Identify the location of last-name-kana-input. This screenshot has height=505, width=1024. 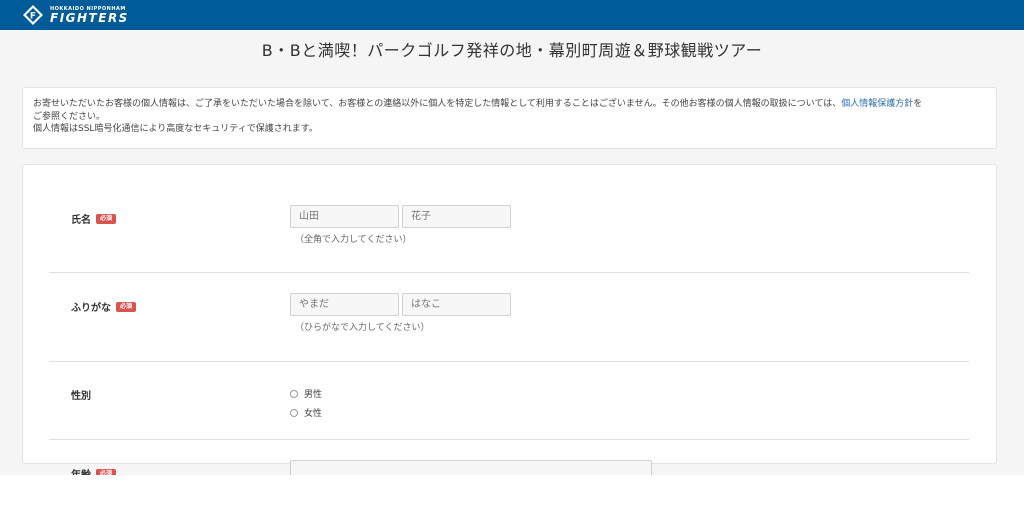
(344, 304).